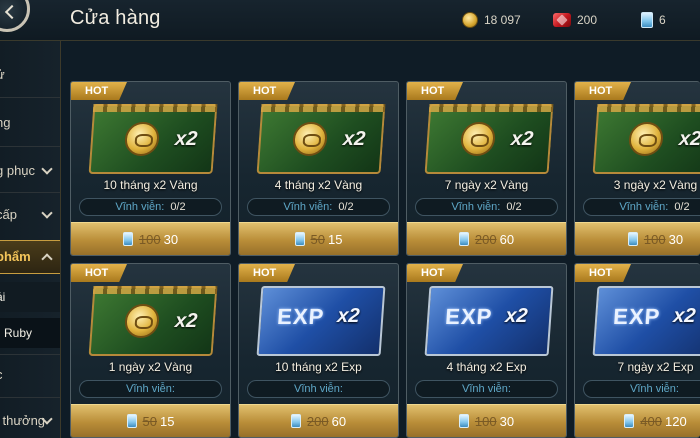 The image size is (700, 438). What do you see at coordinates (5, 122) in the screenshot?
I see `sidebar-item-label: ng` at bounding box center [5, 122].